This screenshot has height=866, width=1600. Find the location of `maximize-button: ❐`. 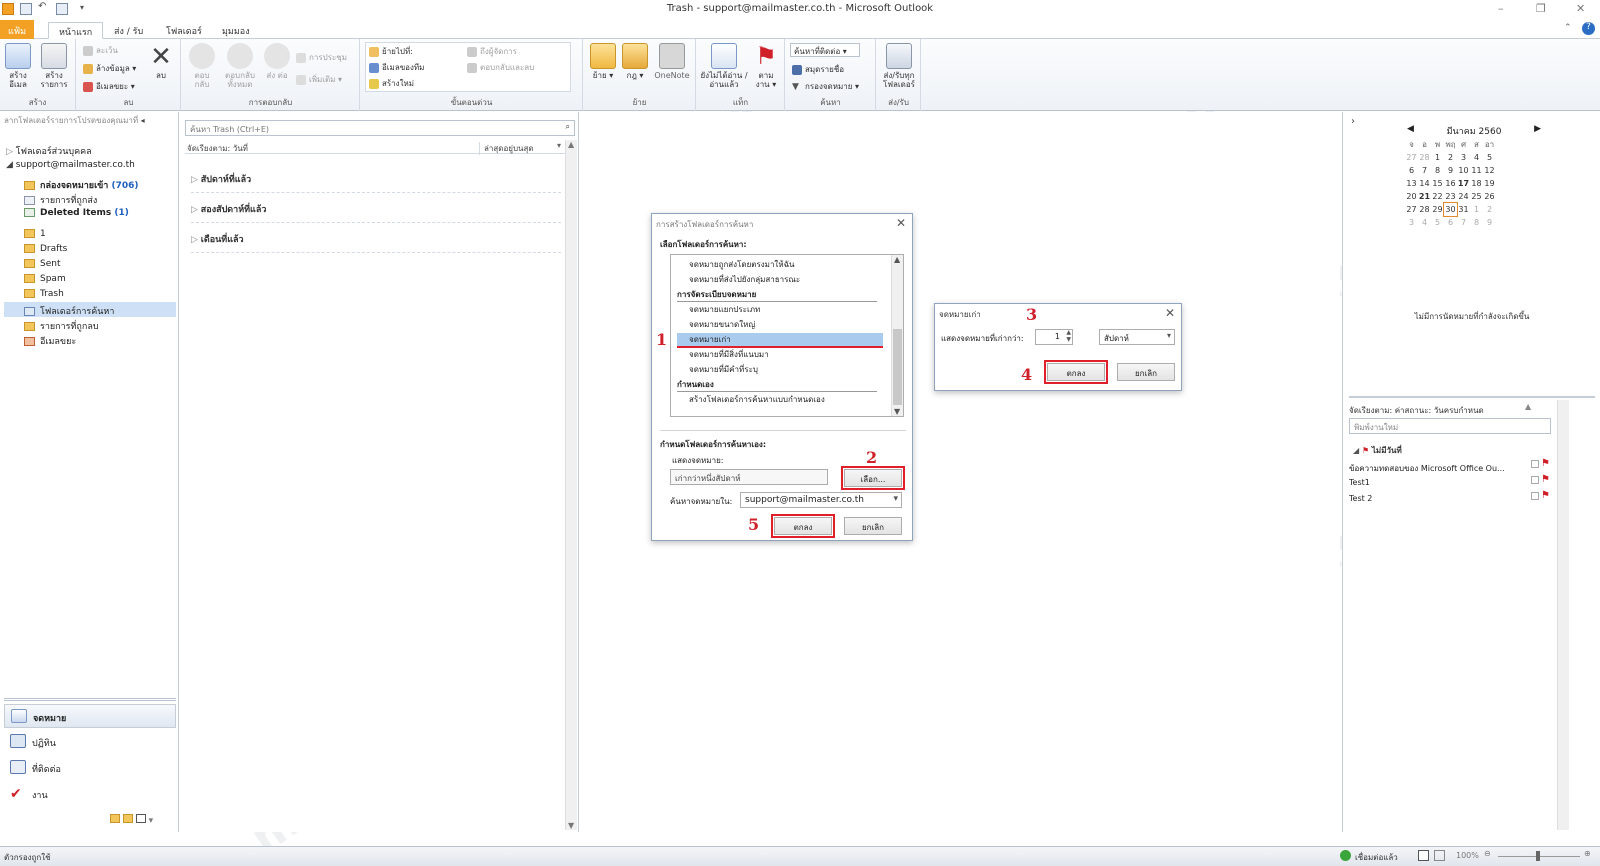

maximize-button: ❐ is located at coordinates (1541, 8).